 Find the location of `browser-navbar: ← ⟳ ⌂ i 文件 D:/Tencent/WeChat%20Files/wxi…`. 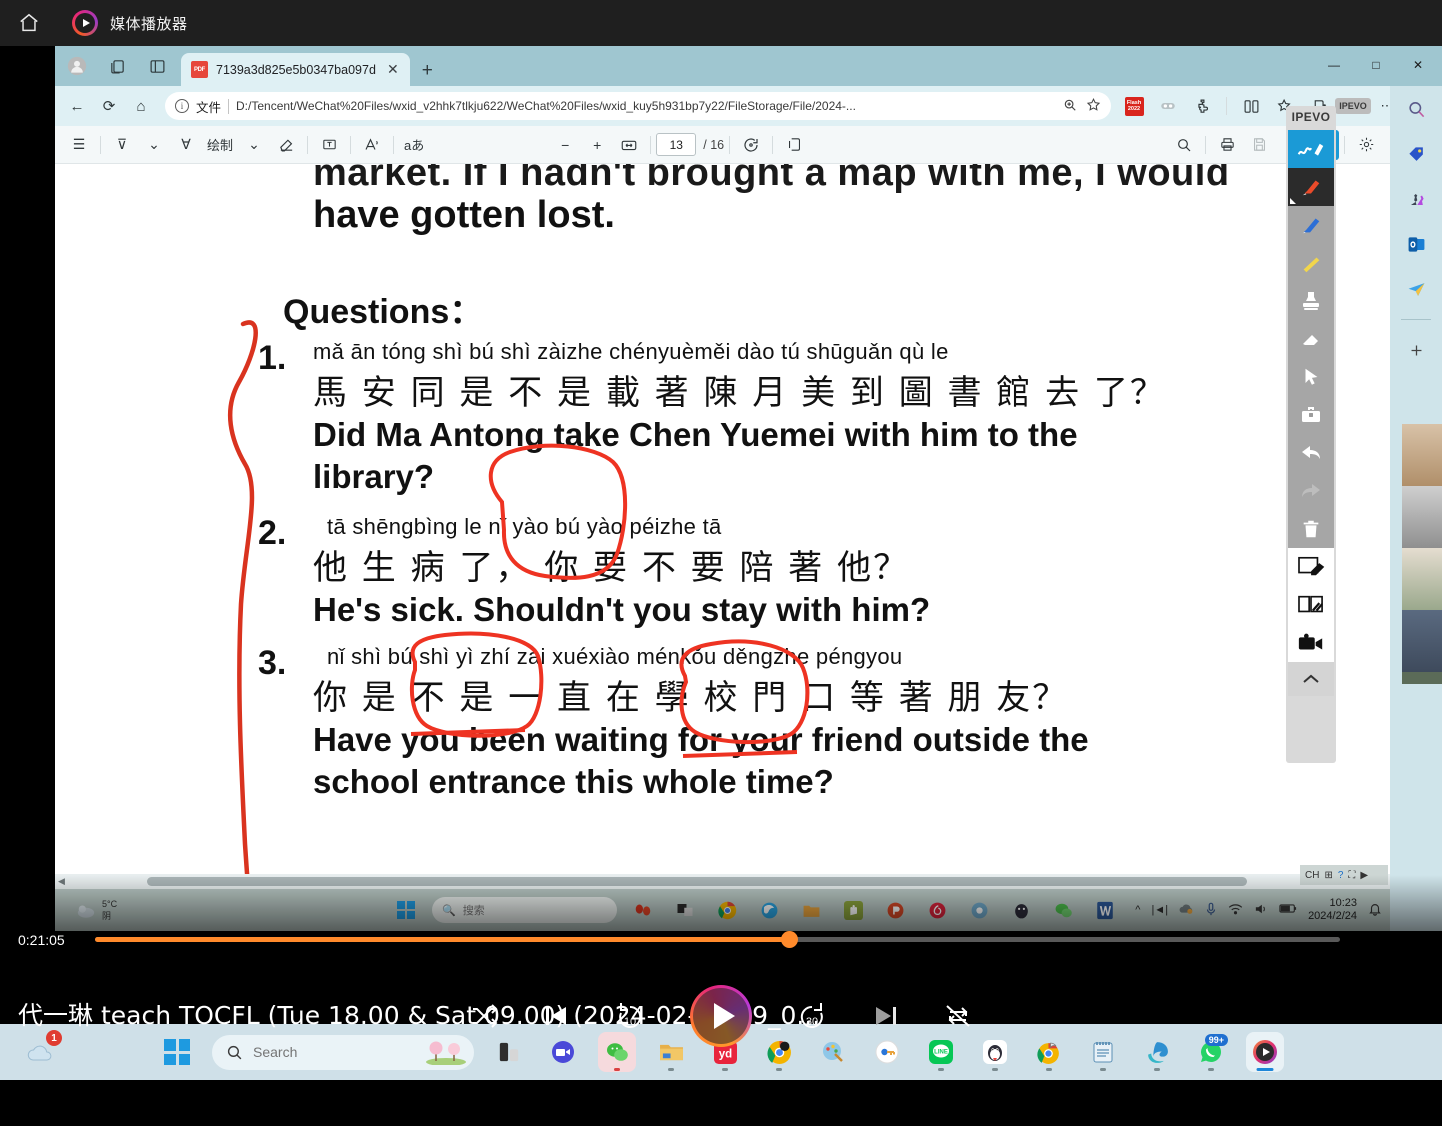

browser-navbar: ← ⟳ ⌂ i 文件 D:/Tencent/WeChat%20Files/wxi… is located at coordinates (748, 106).